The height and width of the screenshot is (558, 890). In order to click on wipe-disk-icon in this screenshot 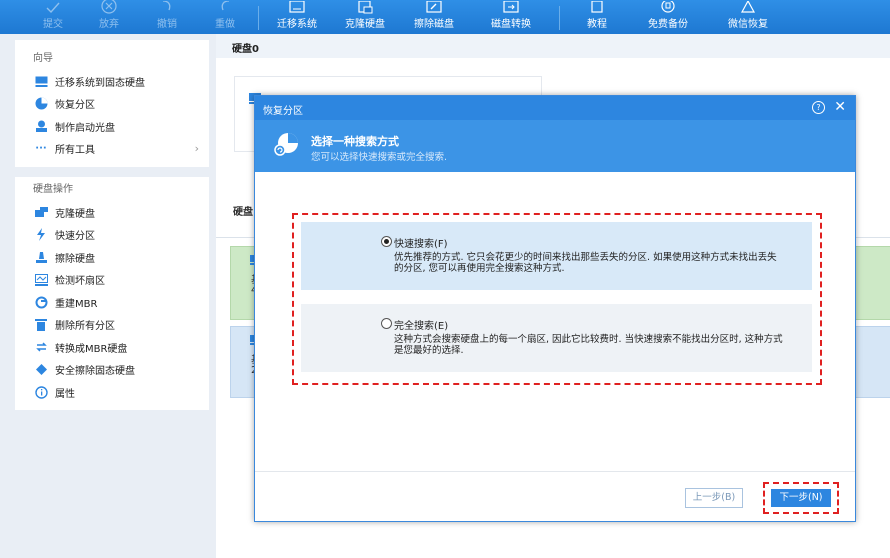, I will do `click(434, 8)`.